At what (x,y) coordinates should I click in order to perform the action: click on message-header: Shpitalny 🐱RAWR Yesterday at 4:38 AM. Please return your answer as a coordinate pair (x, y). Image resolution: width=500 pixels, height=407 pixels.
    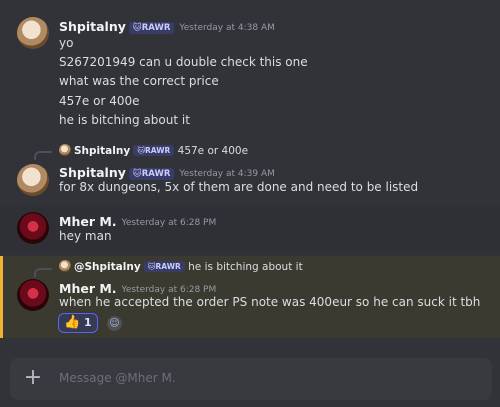
    Looking at the image, I should click on (167, 25).